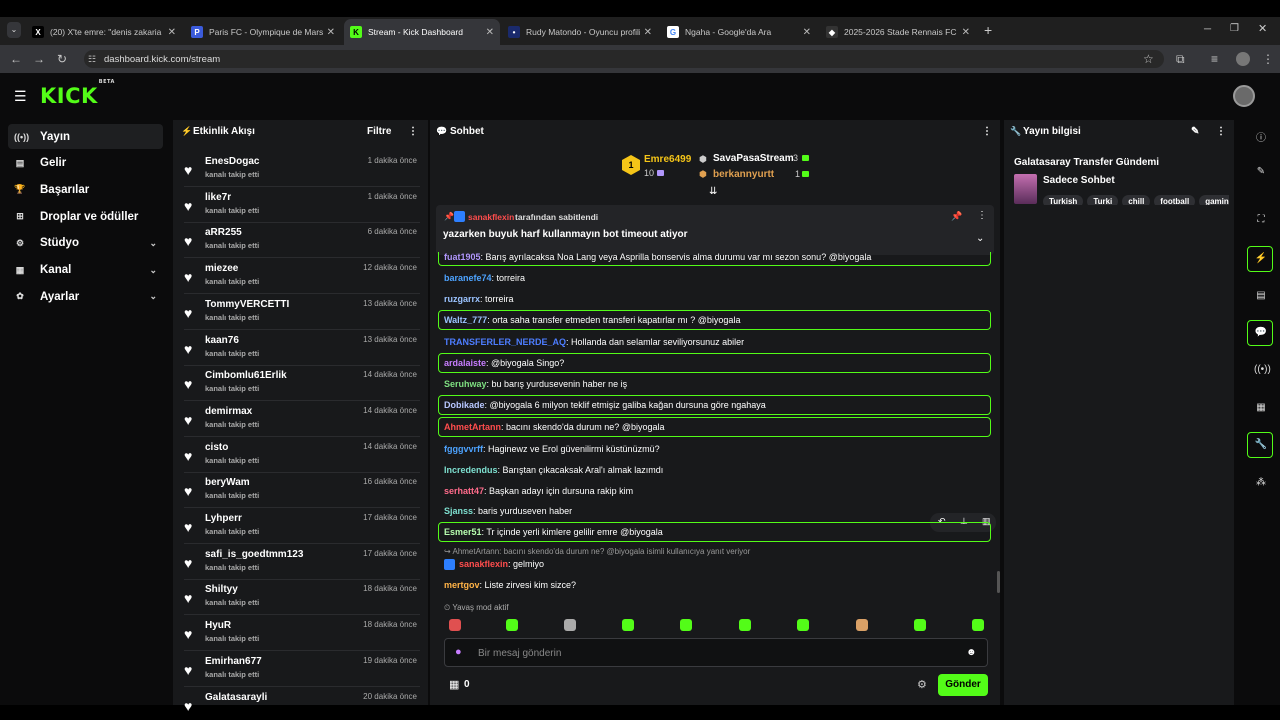  What do you see at coordinates (1103, 200) in the screenshot?
I see `stream-tag: Turki` at bounding box center [1103, 200].